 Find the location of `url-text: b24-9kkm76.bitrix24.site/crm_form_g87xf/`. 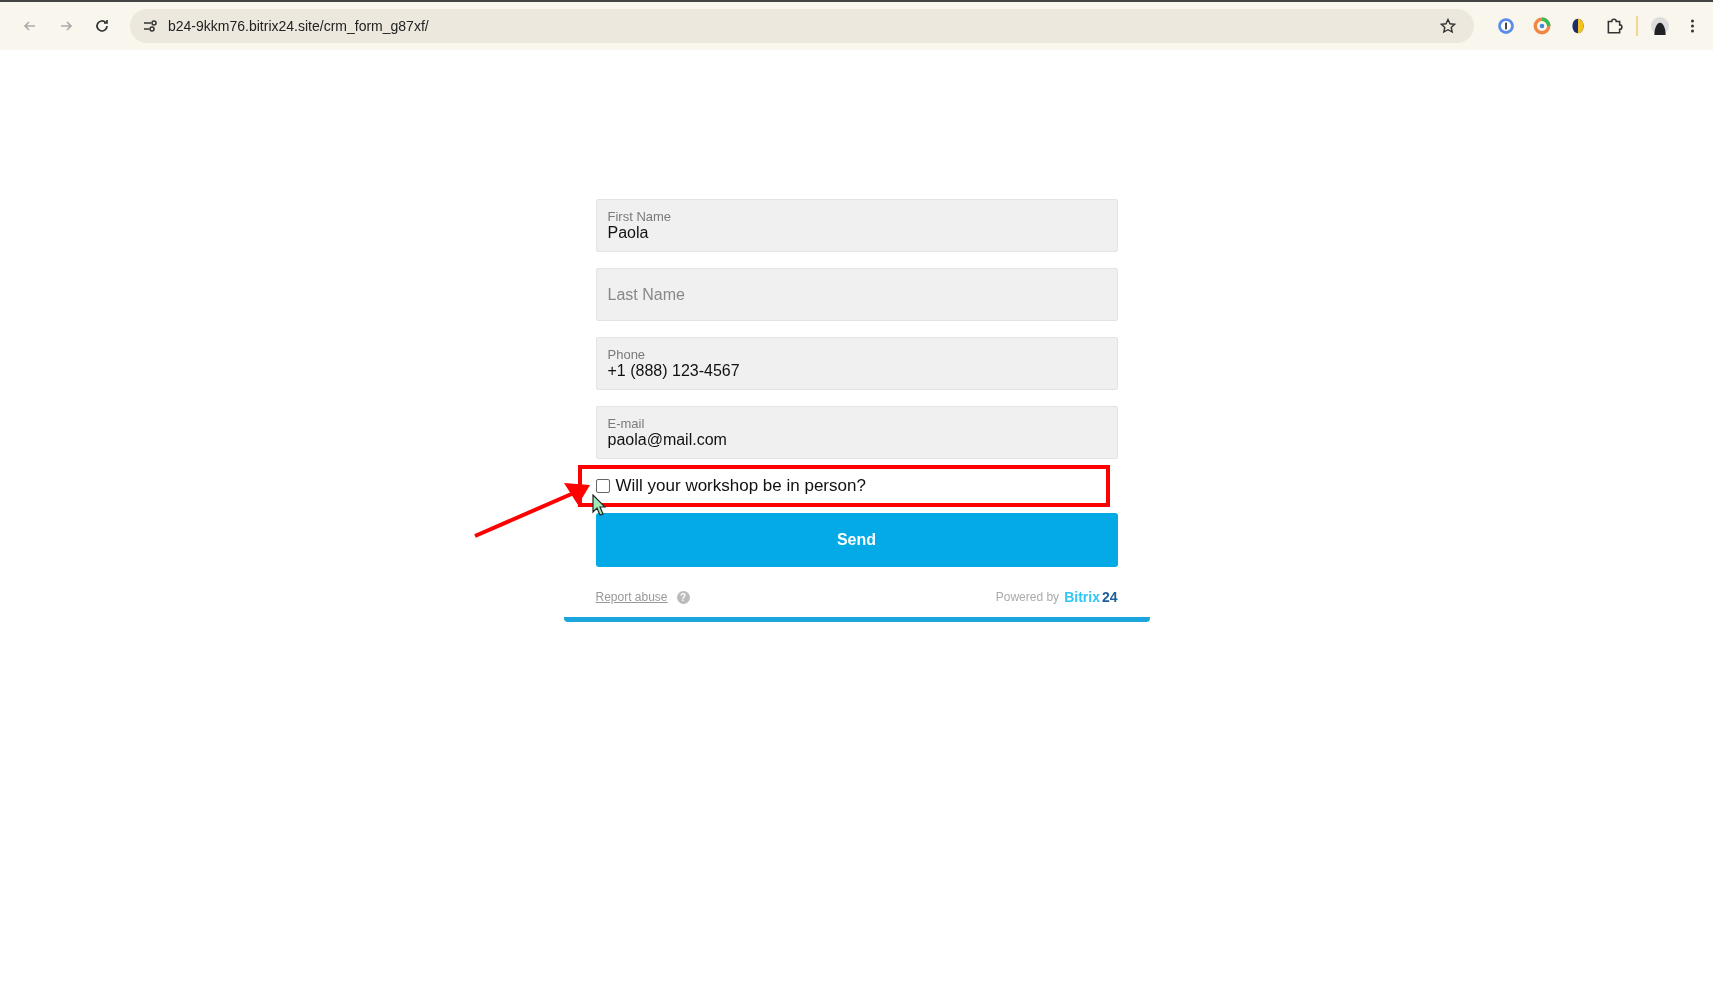

url-text: b24-9kkm76.bitrix24.site/crm_form_g87xf/ is located at coordinates (299, 26).